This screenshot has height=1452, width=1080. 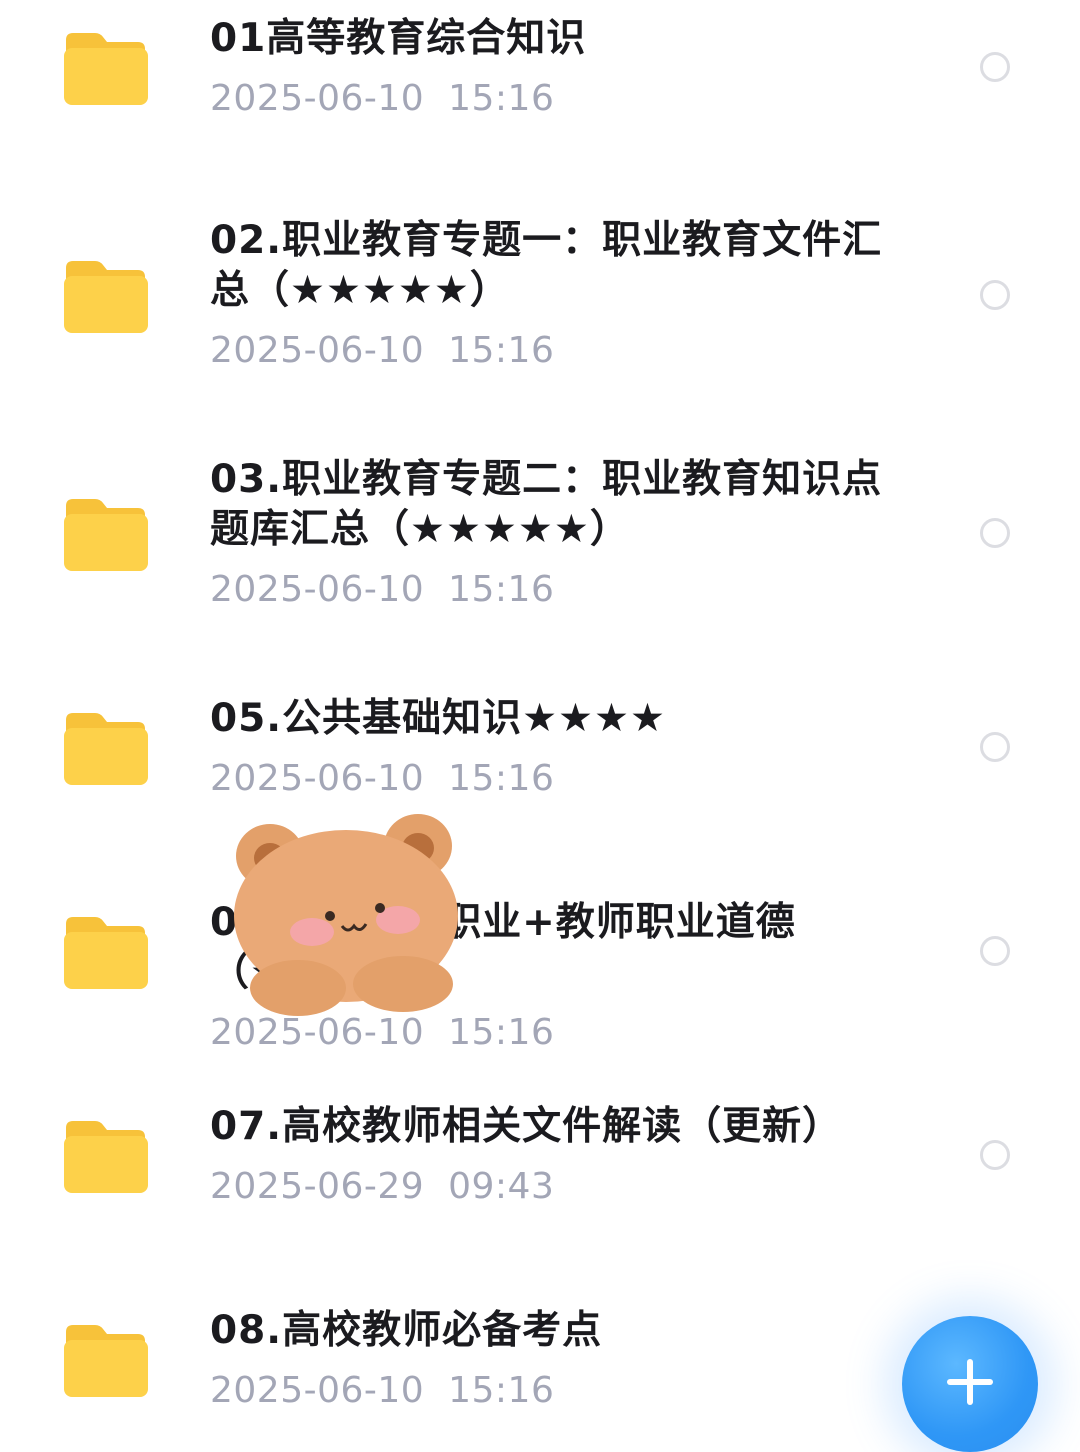 I want to click on teddy-bear-sticker, so click(x=346, y=915).